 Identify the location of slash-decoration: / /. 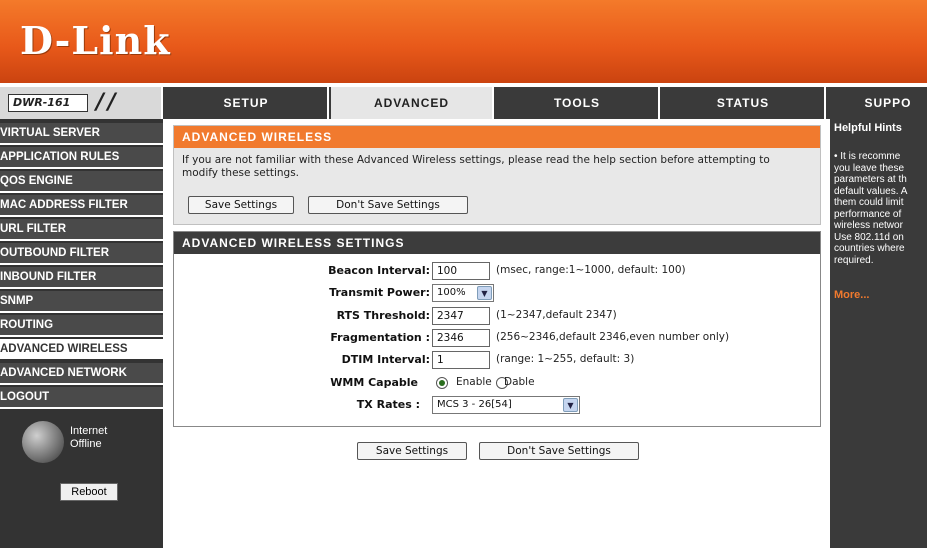
(106, 102).